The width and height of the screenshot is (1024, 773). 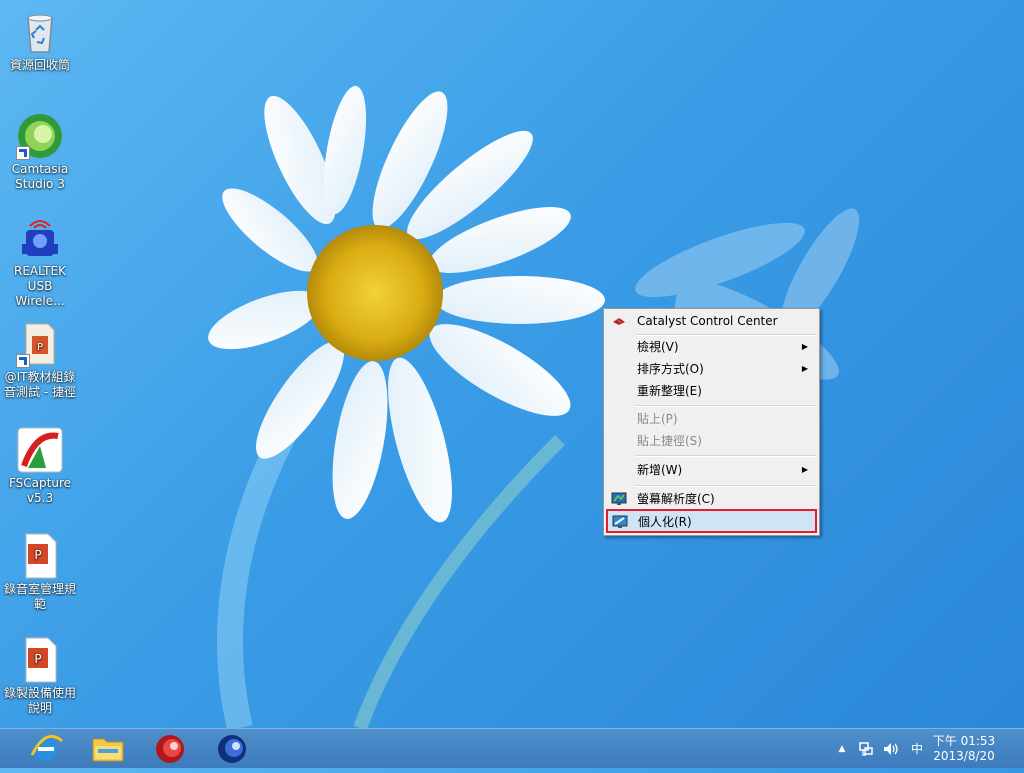 I want to click on menu-item-personalize: 個人化(R), so click(x=711, y=521).